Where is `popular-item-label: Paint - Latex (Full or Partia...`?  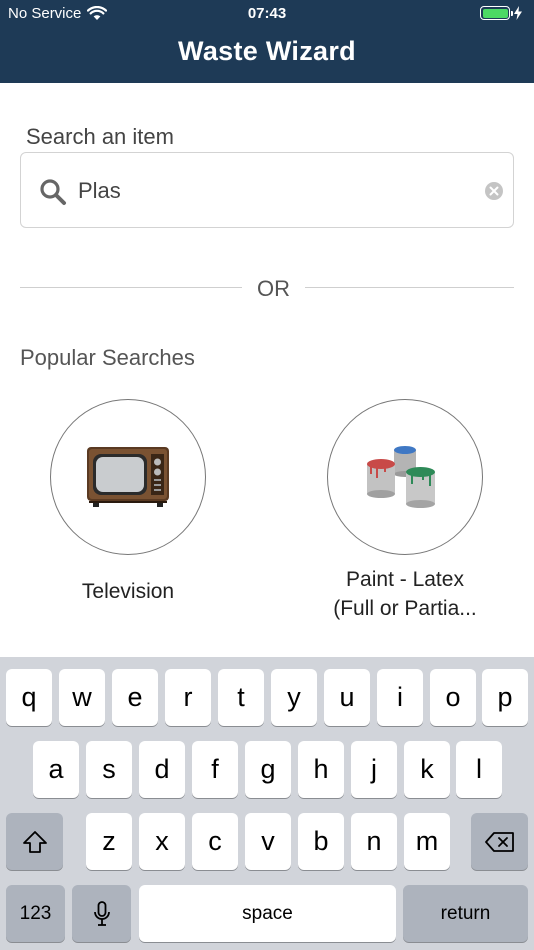 popular-item-label: Paint - Latex (Full or Partia... is located at coordinates (405, 594).